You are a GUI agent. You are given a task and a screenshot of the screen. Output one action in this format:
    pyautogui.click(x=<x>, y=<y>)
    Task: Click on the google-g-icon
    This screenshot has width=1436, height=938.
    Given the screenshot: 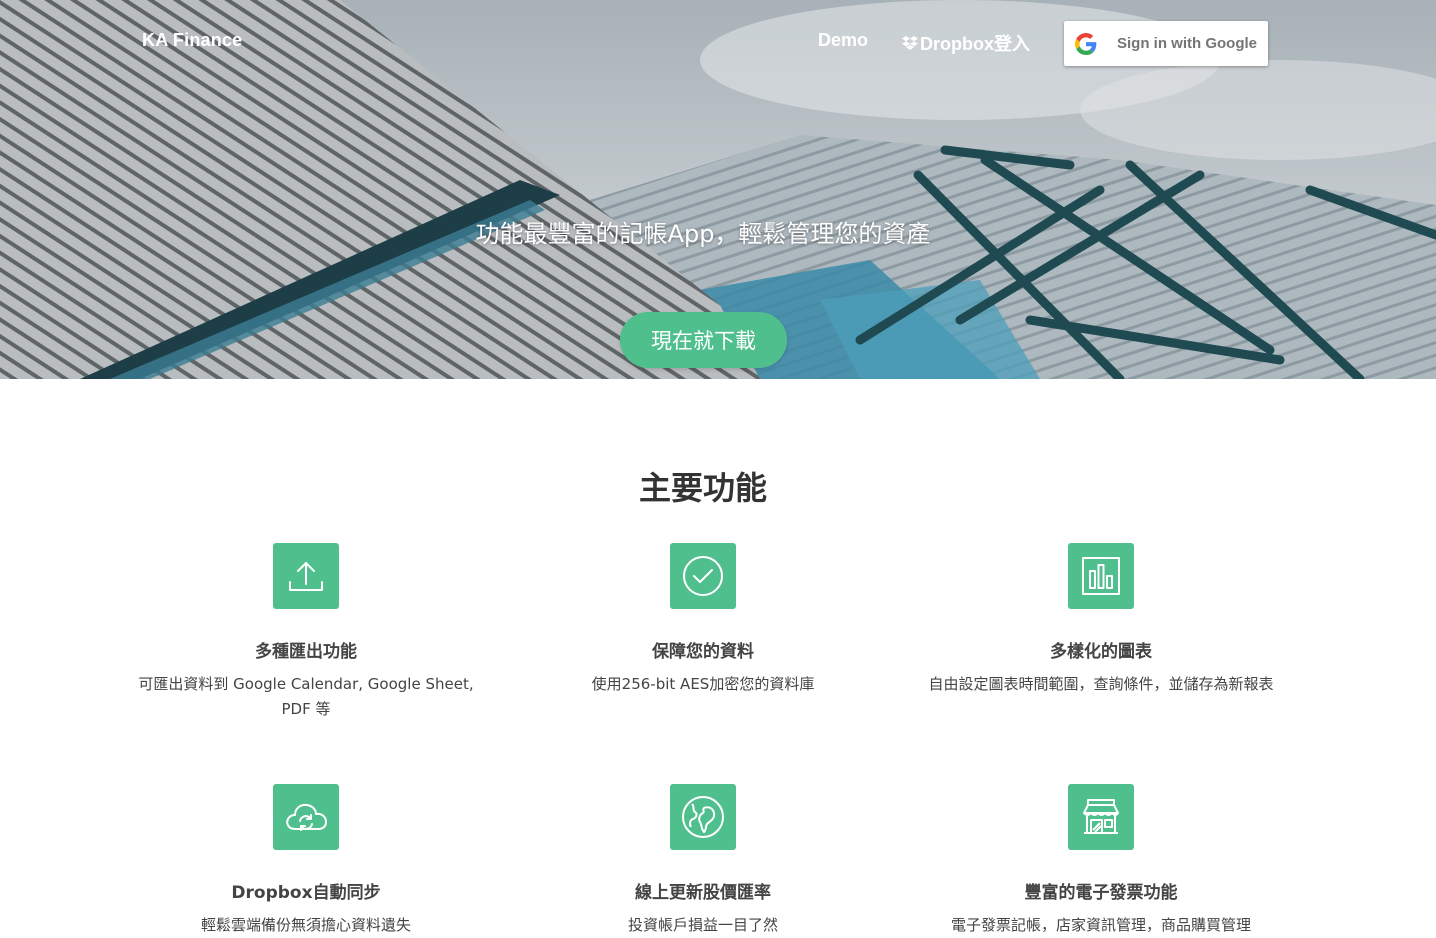 What is the action you would take?
    pyautogui.click(x=1086, y=43)
    